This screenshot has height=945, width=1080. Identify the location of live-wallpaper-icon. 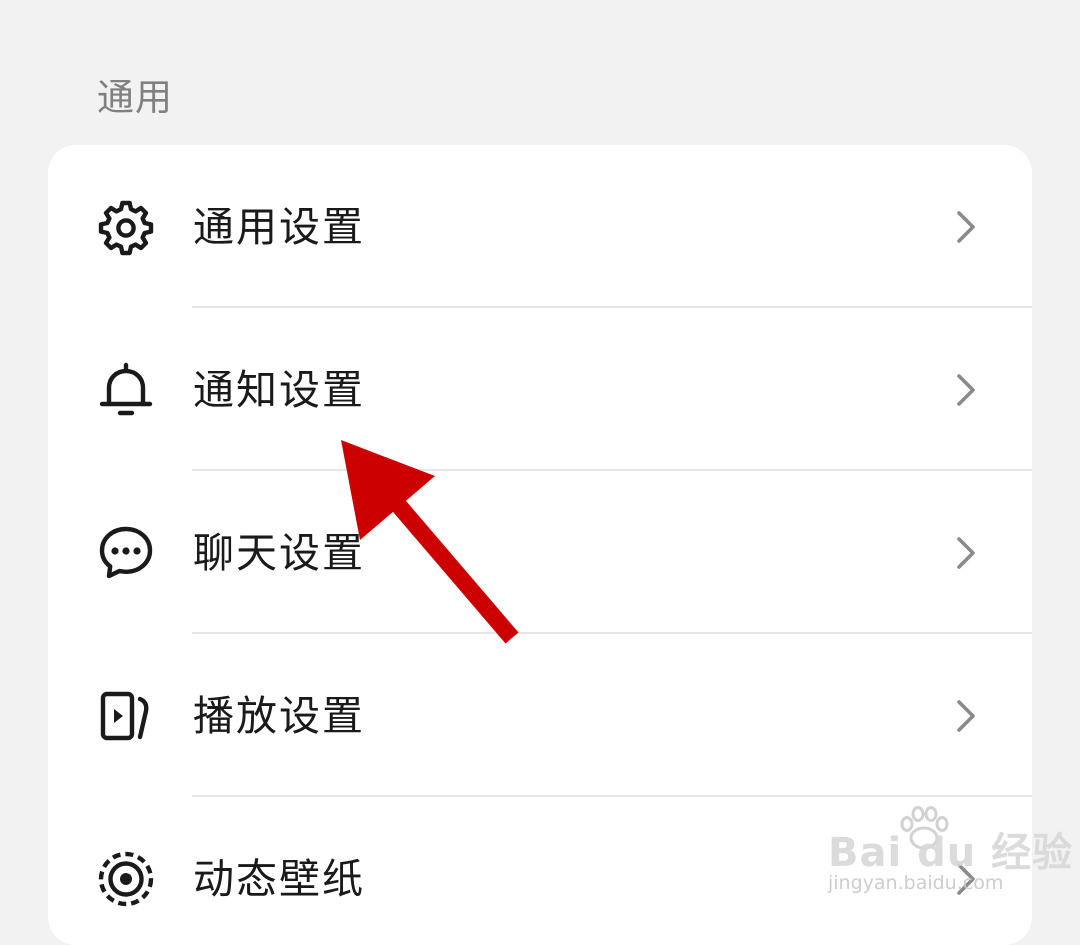
(126, 879).